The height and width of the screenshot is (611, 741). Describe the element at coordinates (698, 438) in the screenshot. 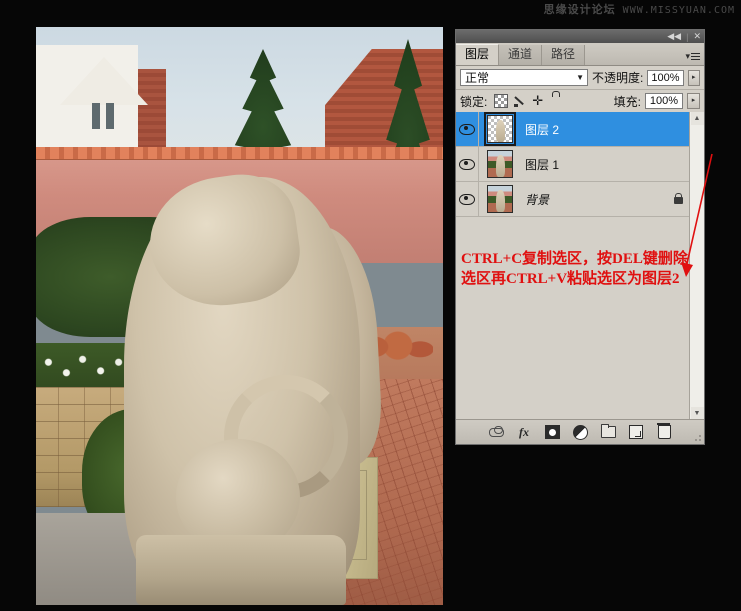

I see `resize-grip-icon` at that location.